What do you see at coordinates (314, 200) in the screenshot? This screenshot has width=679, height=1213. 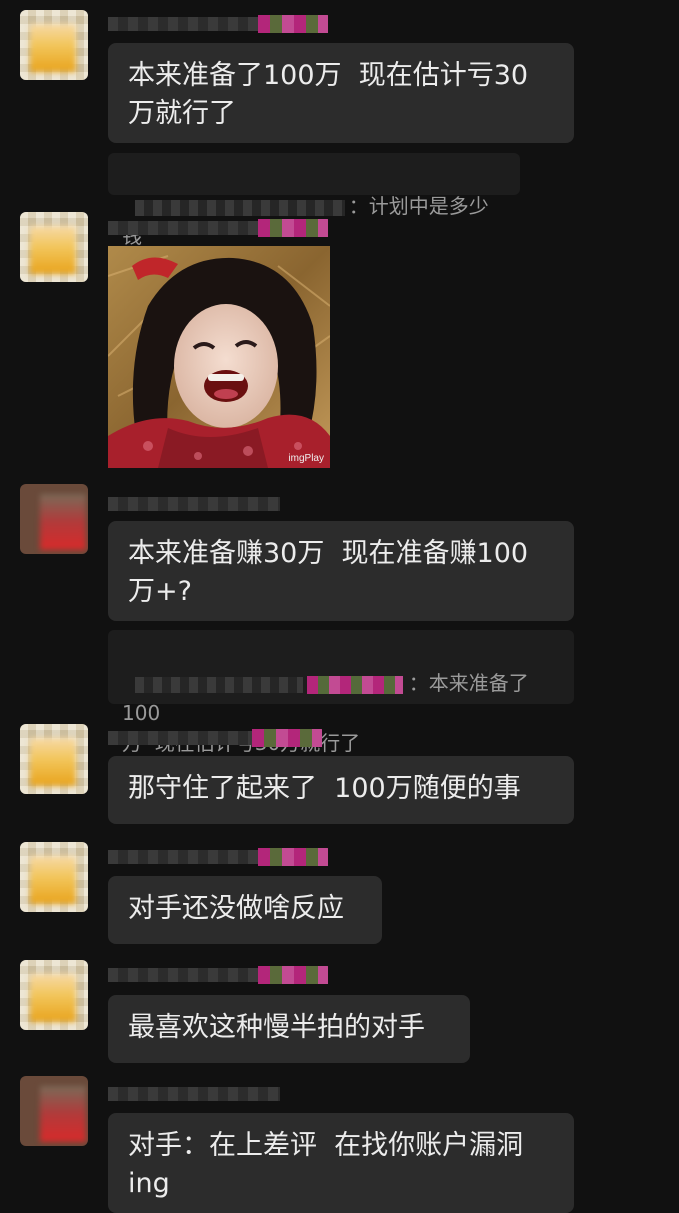 I see `quoted-message: ：计划中是多少钱` at bounding box center [314, 200].